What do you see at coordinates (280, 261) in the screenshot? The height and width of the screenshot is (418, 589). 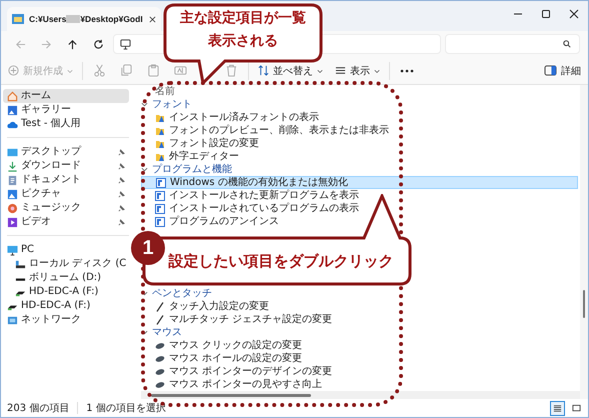 I see `callout-text: 設定したい項目をダブルクリック` at bounding box center [280, 261].